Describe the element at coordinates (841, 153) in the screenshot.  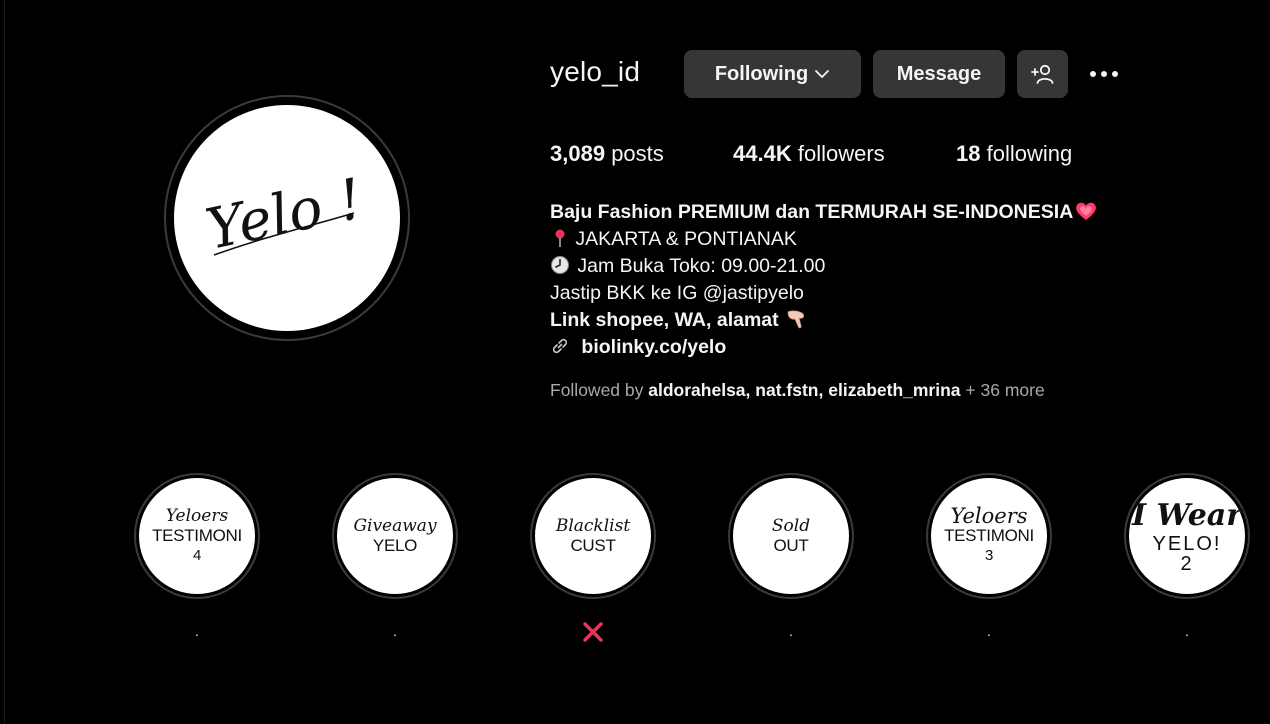
I see `followers-label: followers` at that location.